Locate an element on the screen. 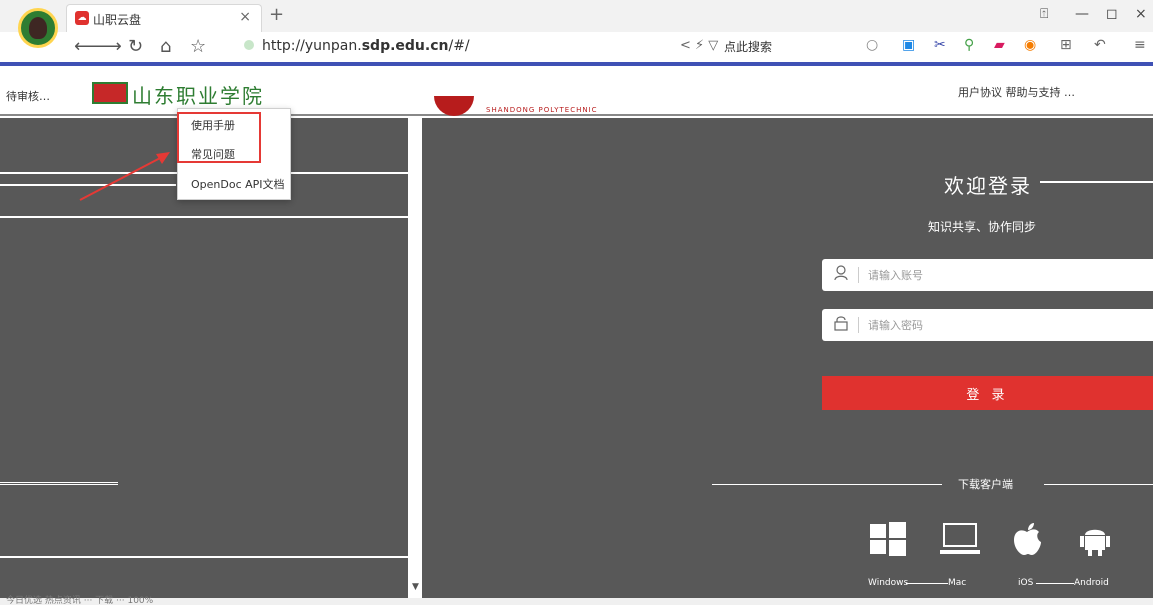  laptop-icon is located at coordinates (960, 540).